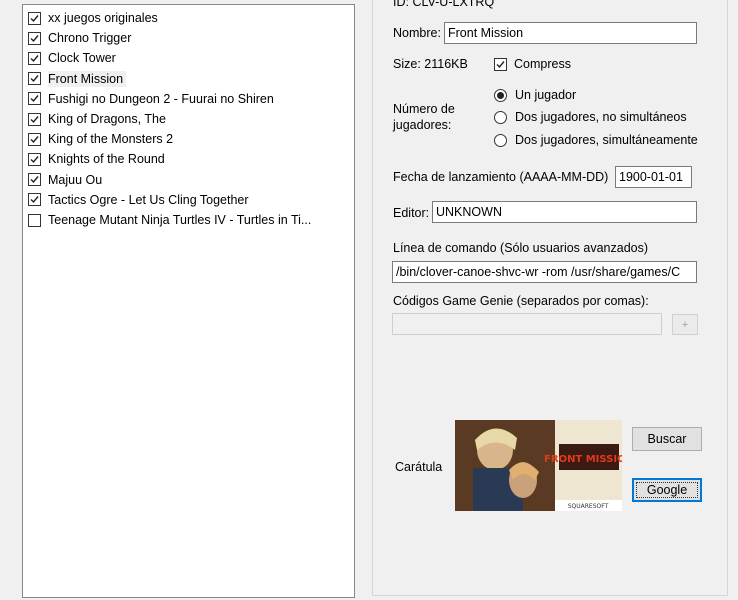 This screenshot has width=738, height=600. I want to click on game-list-item: Chrono Trigger, so click(81, 38).